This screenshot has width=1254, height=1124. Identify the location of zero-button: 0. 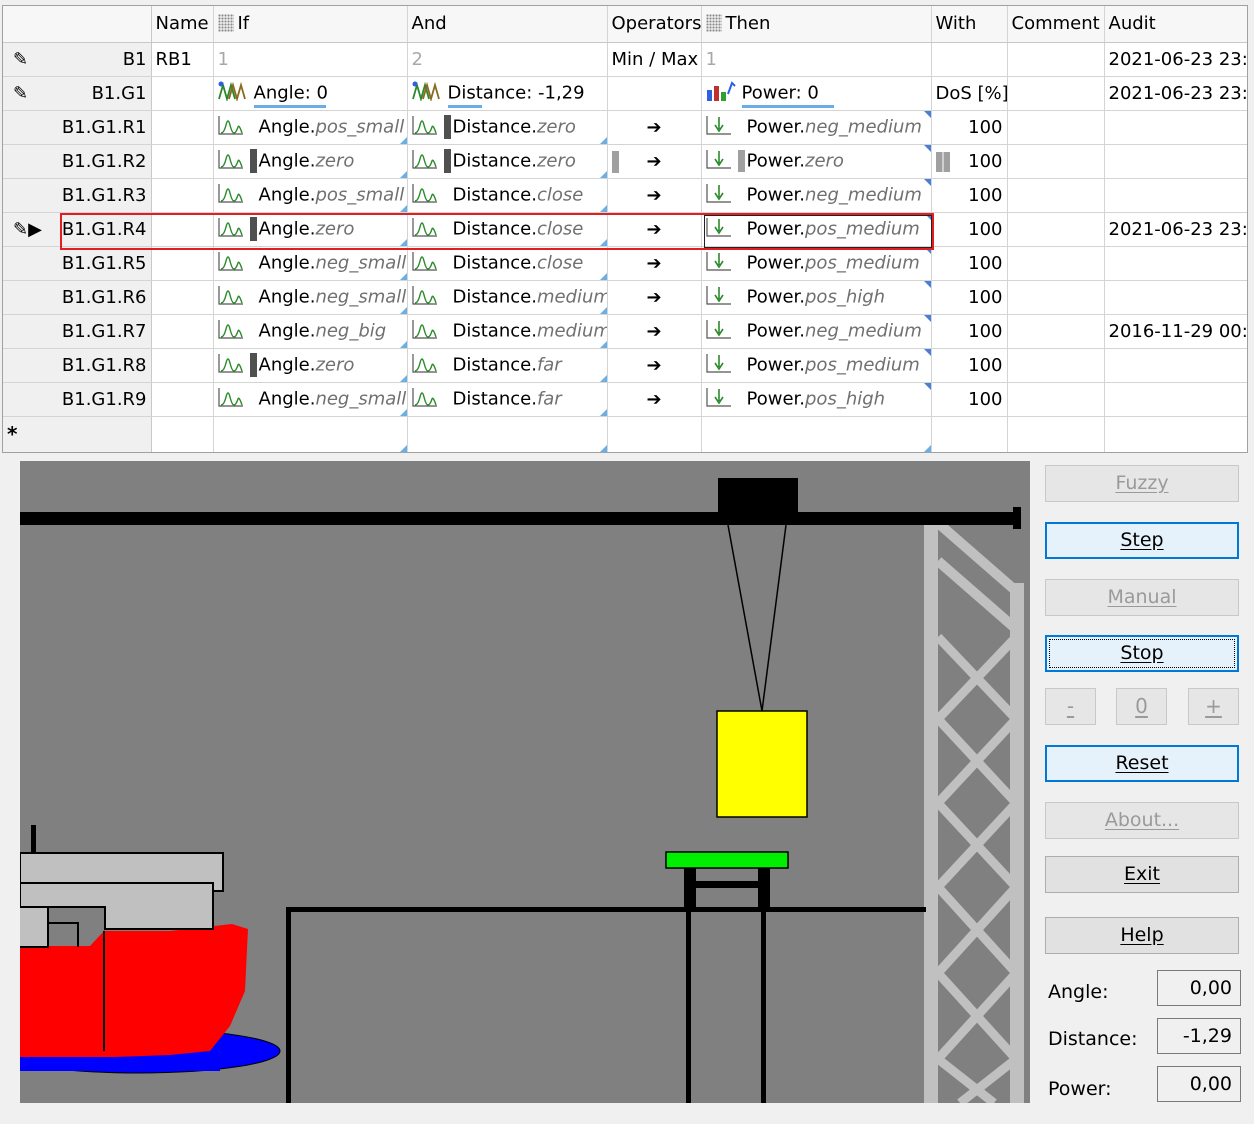
(1141, 706).